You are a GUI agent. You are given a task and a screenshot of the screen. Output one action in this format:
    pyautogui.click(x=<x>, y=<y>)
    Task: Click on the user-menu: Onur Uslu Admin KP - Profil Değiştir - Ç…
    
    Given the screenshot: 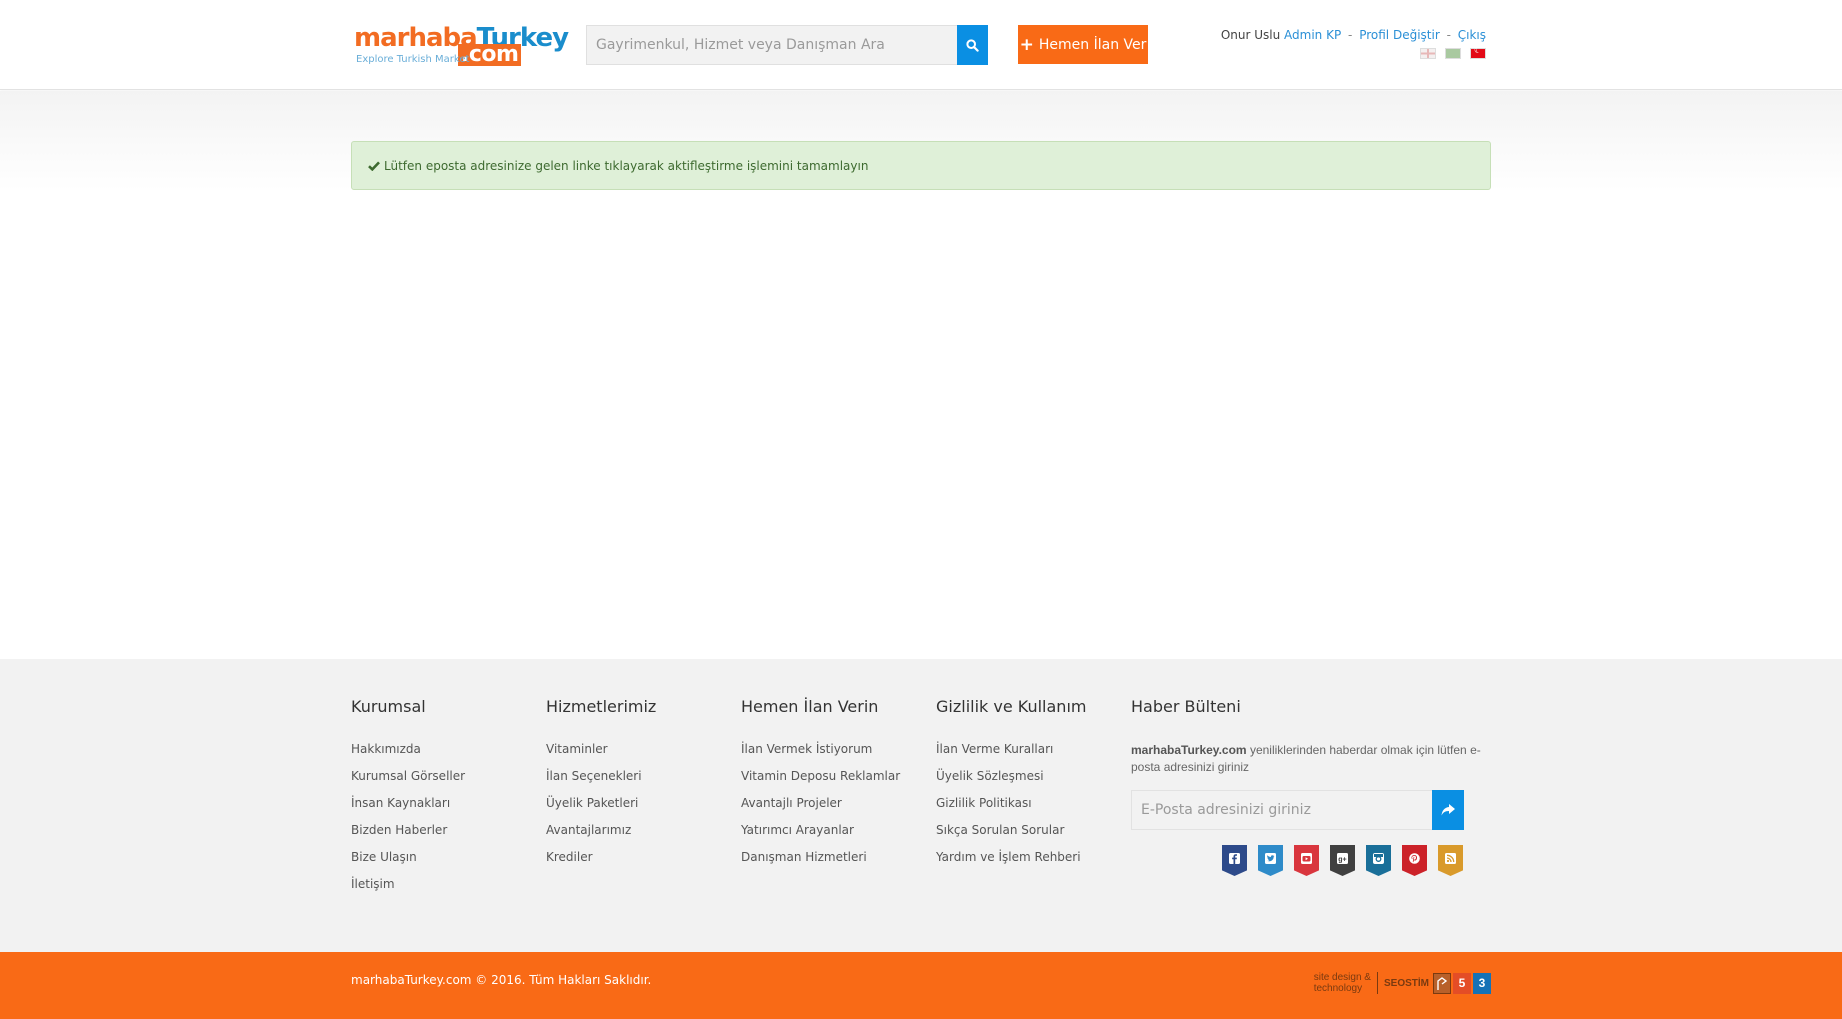 What is the action you would take?
    pyautogui.click(x=1353, y=35)
    